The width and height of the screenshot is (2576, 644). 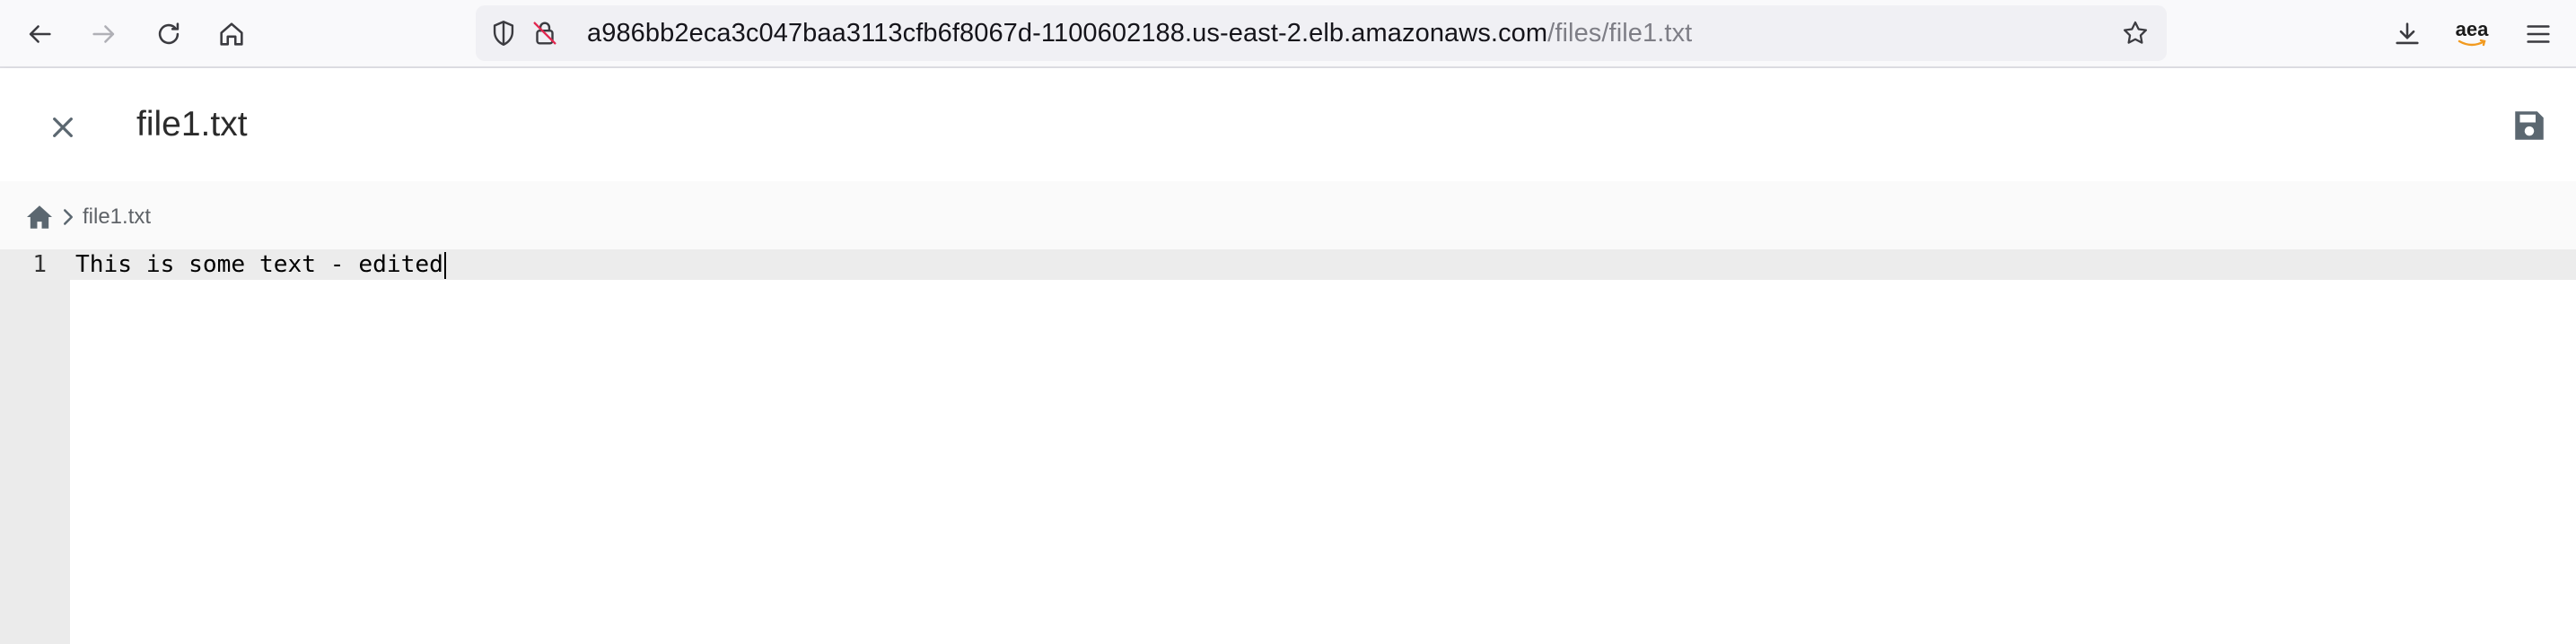 I want to click on close-button, so click(x=63, y=127).